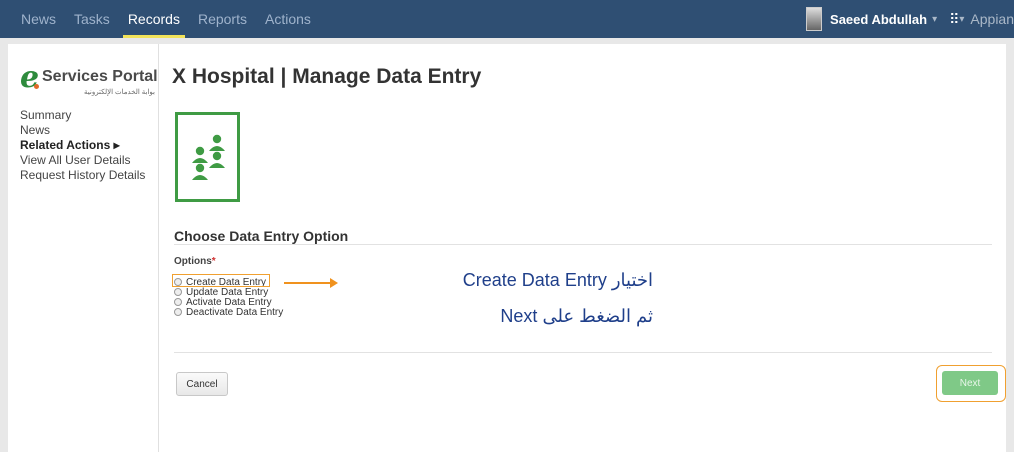  Describe the element at coordinates (222, 19) in the screenshot. I see `tab-reports: Reports` at that location.